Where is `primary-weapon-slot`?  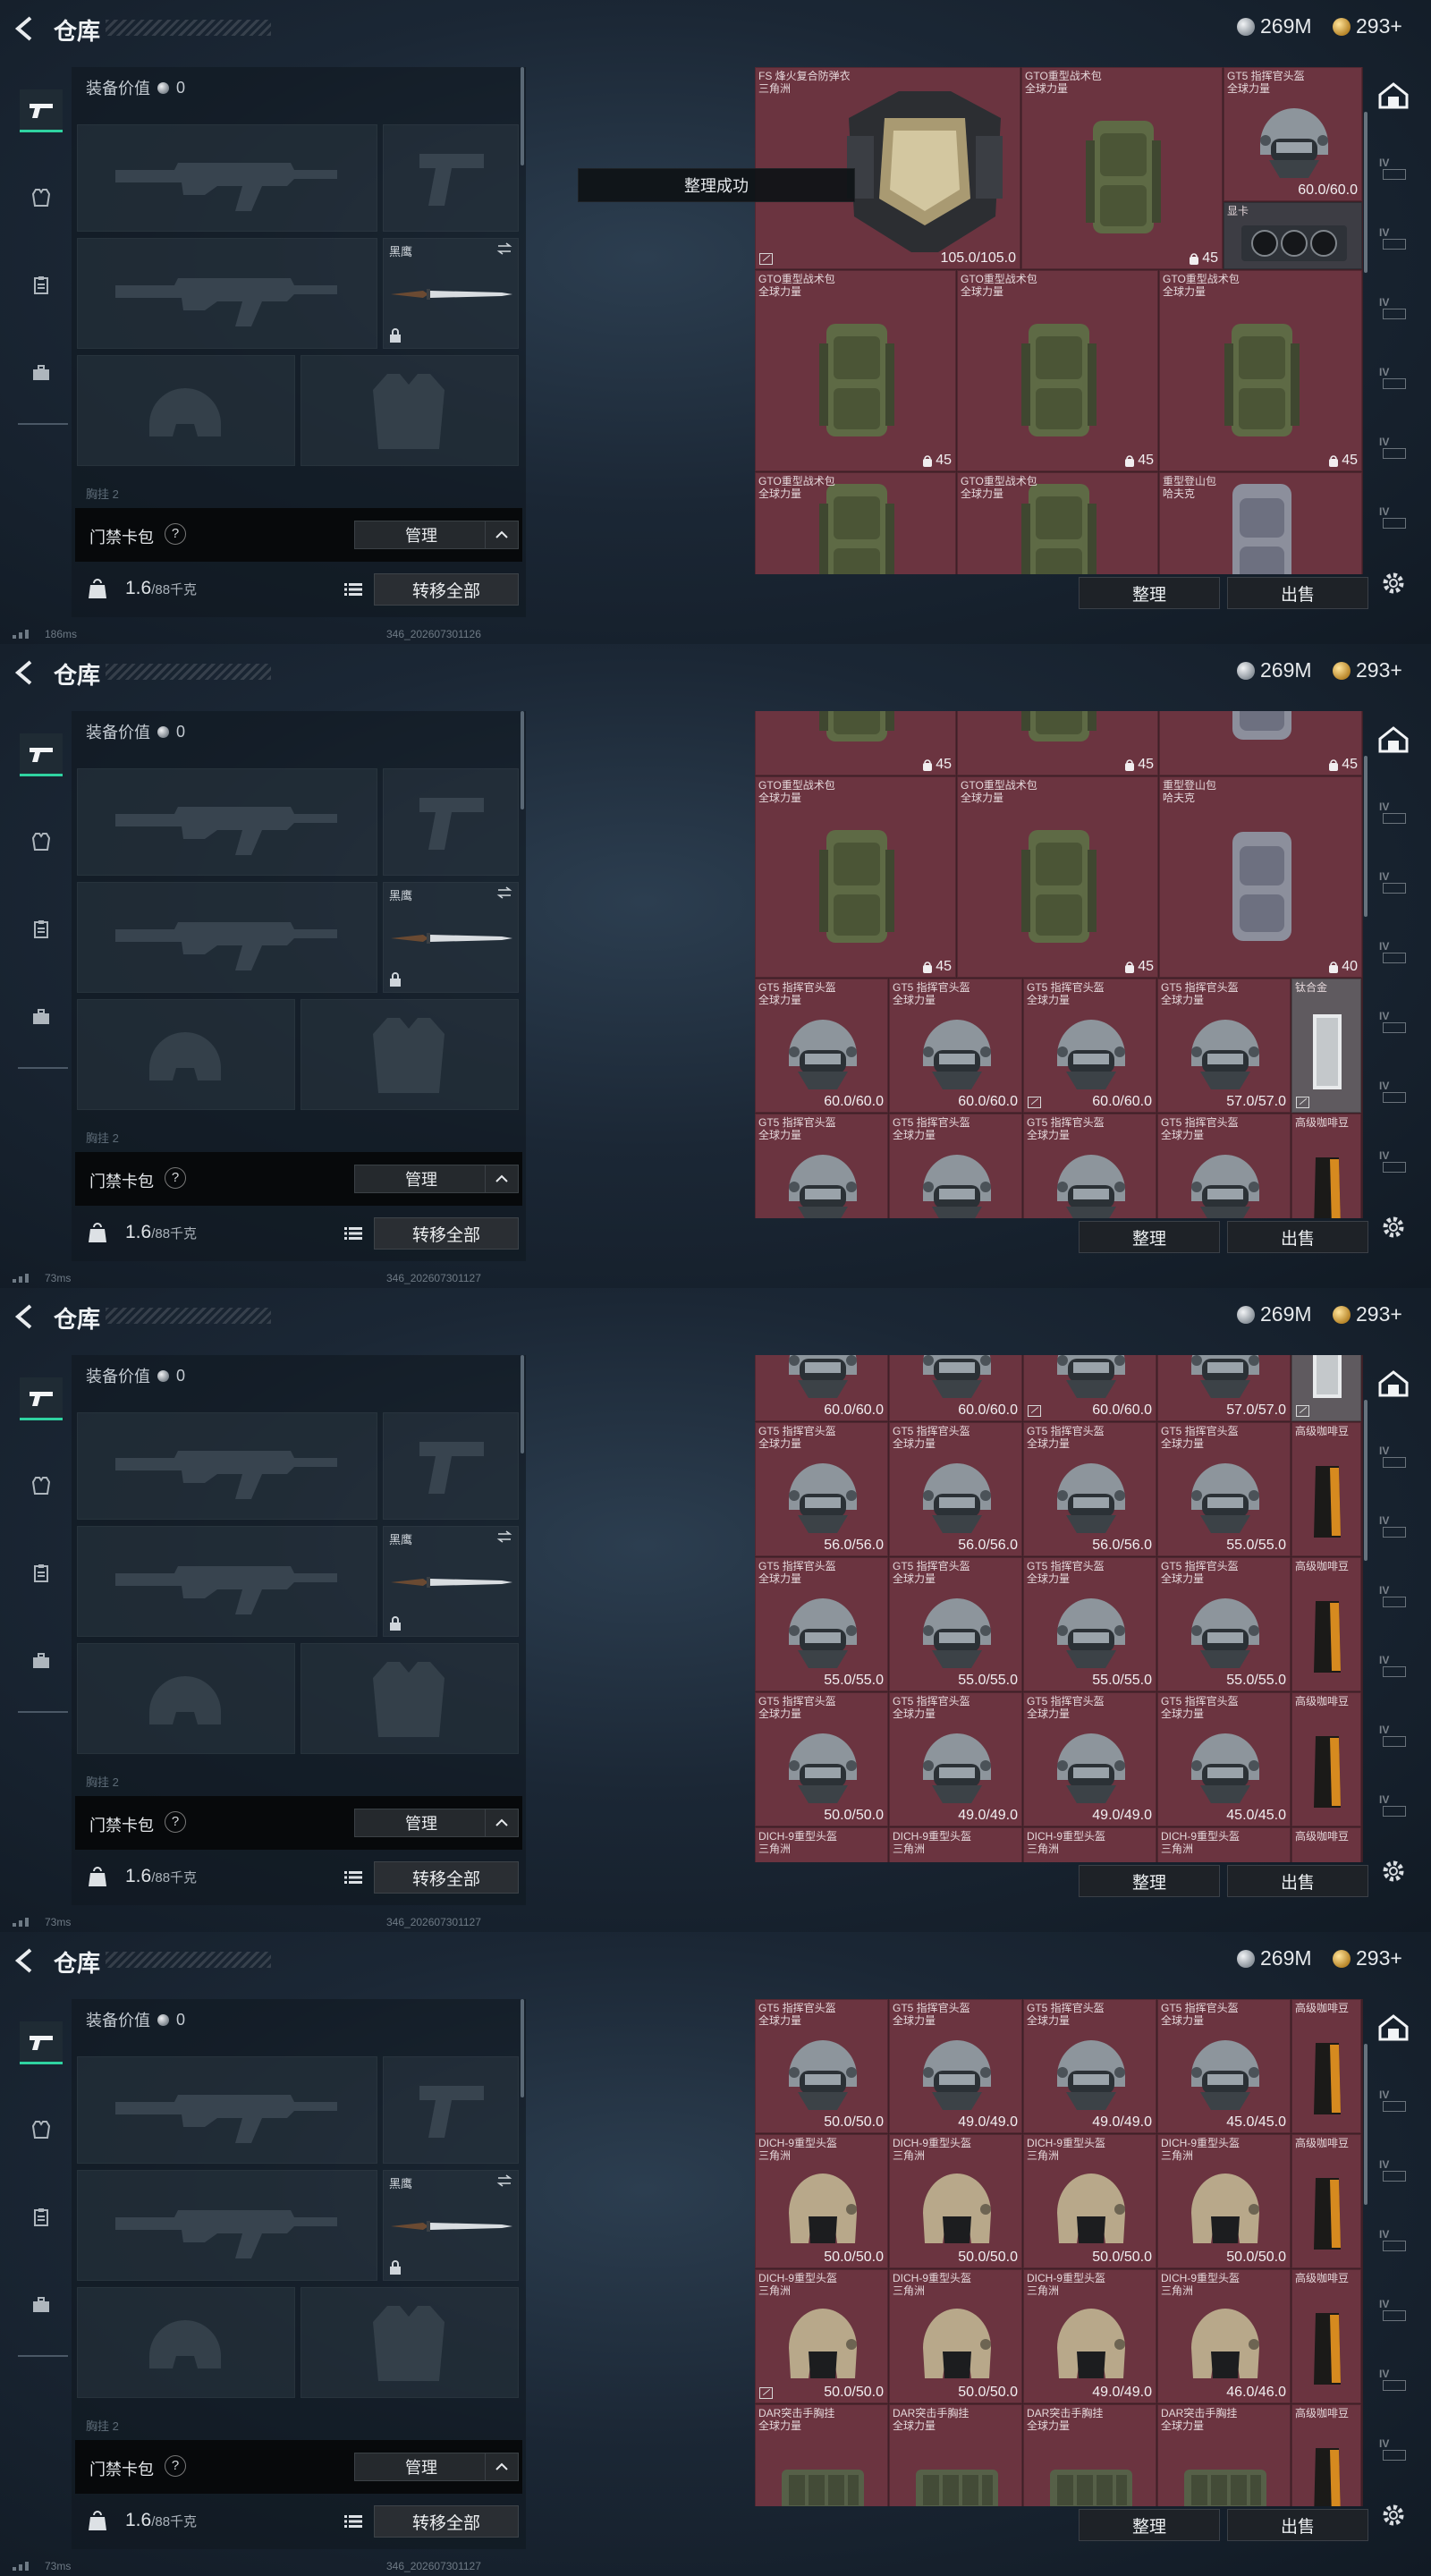 primary-weapon-slot is located at coordinates (227, 2110).